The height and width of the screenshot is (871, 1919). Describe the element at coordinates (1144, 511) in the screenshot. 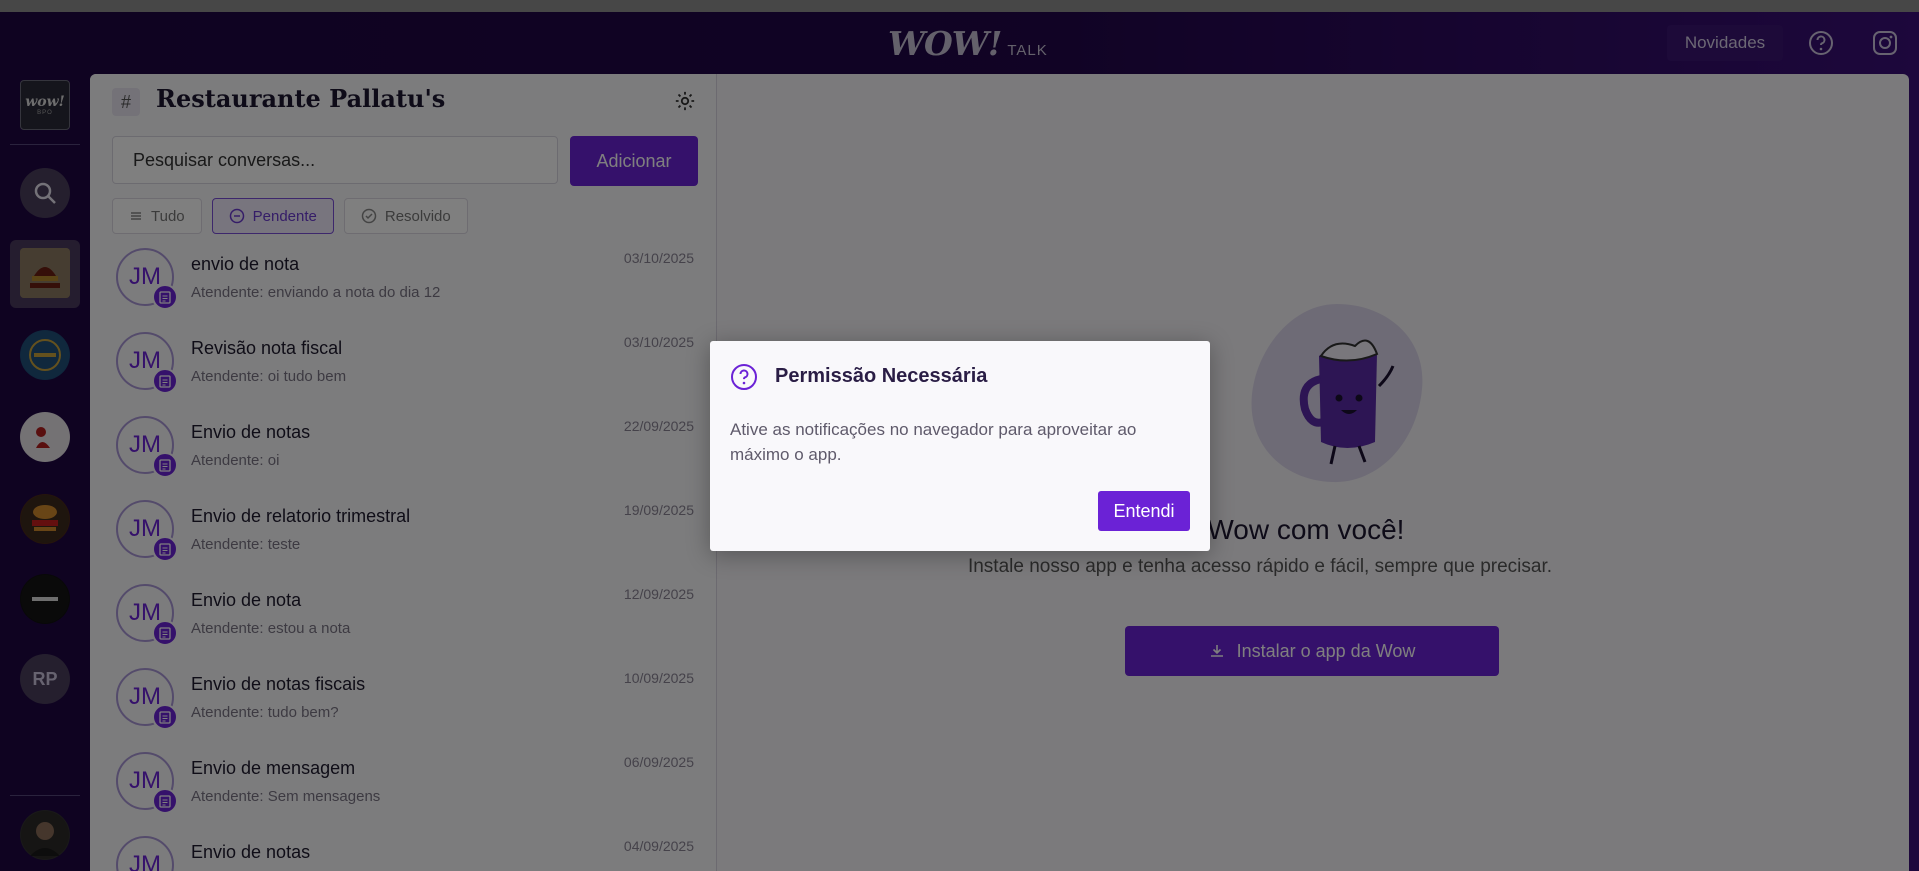

I see `entendi-button: Entendi` at that location.